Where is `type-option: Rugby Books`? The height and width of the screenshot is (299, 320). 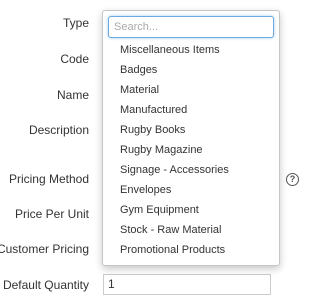 type-option: Rugby Books is located at coordinates (191, 130).